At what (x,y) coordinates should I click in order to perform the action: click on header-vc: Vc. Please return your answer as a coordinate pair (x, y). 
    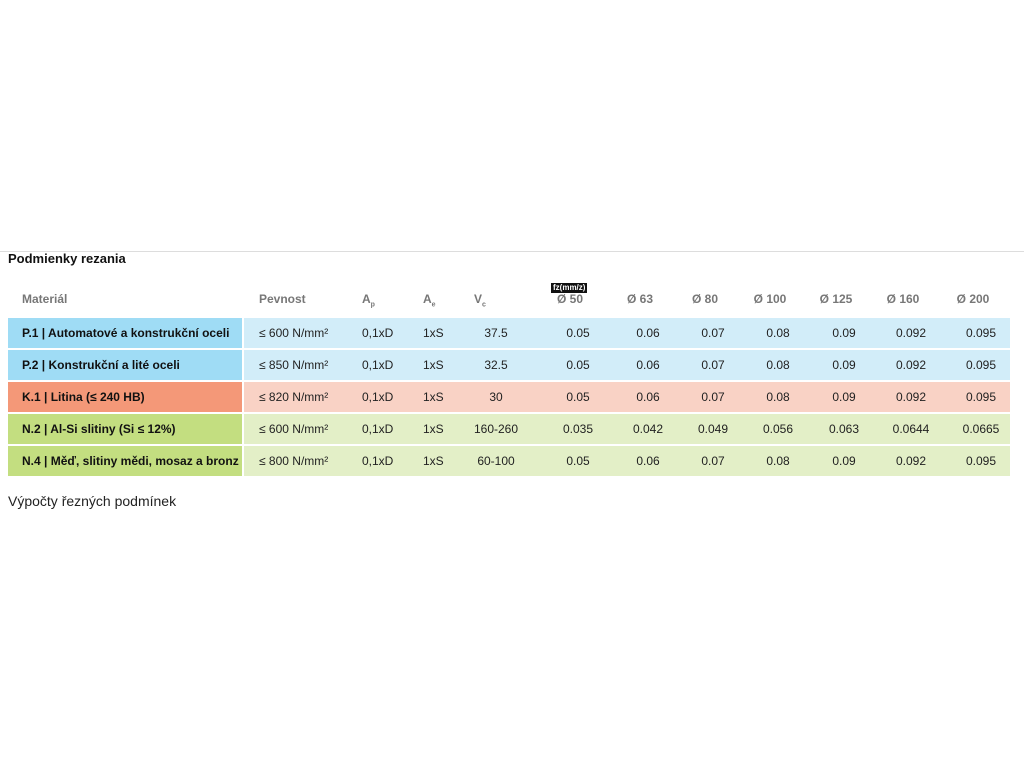
    Looking at the image, I should click on (480, 300).